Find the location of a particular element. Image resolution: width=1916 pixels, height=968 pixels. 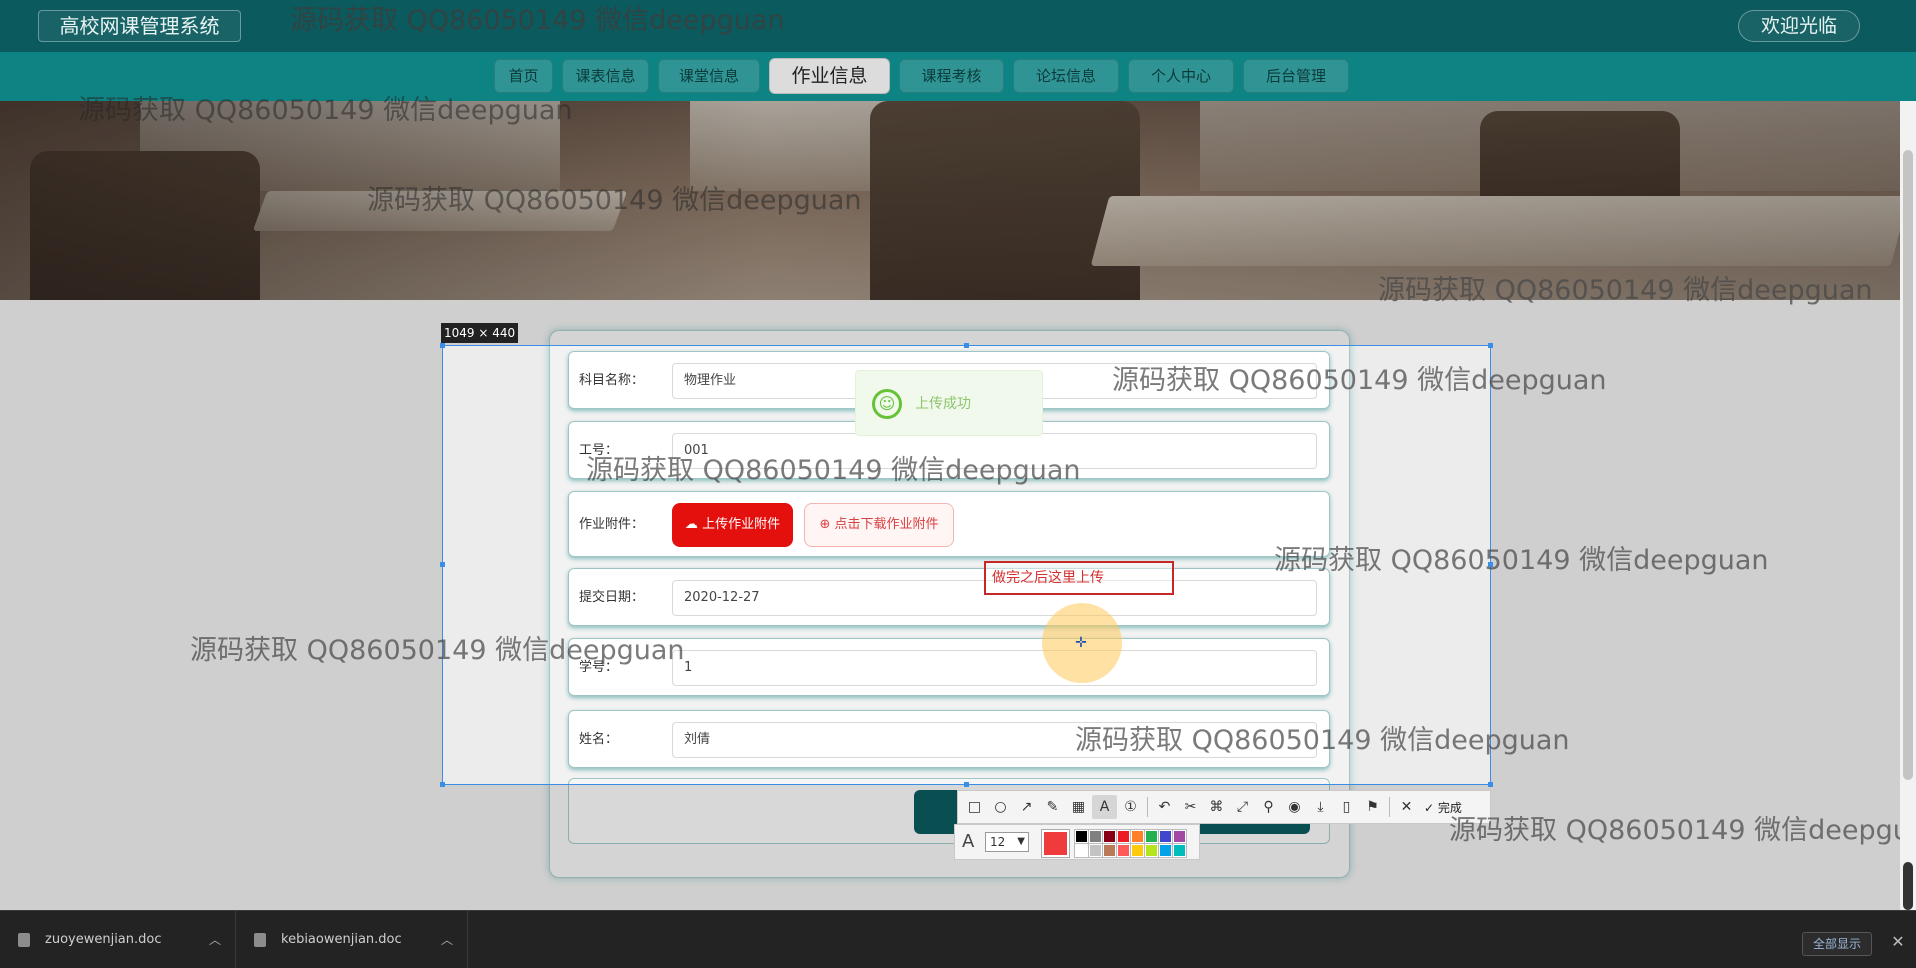

success-toast: ☺ 上传成功 is located at coordinates (949, 403).